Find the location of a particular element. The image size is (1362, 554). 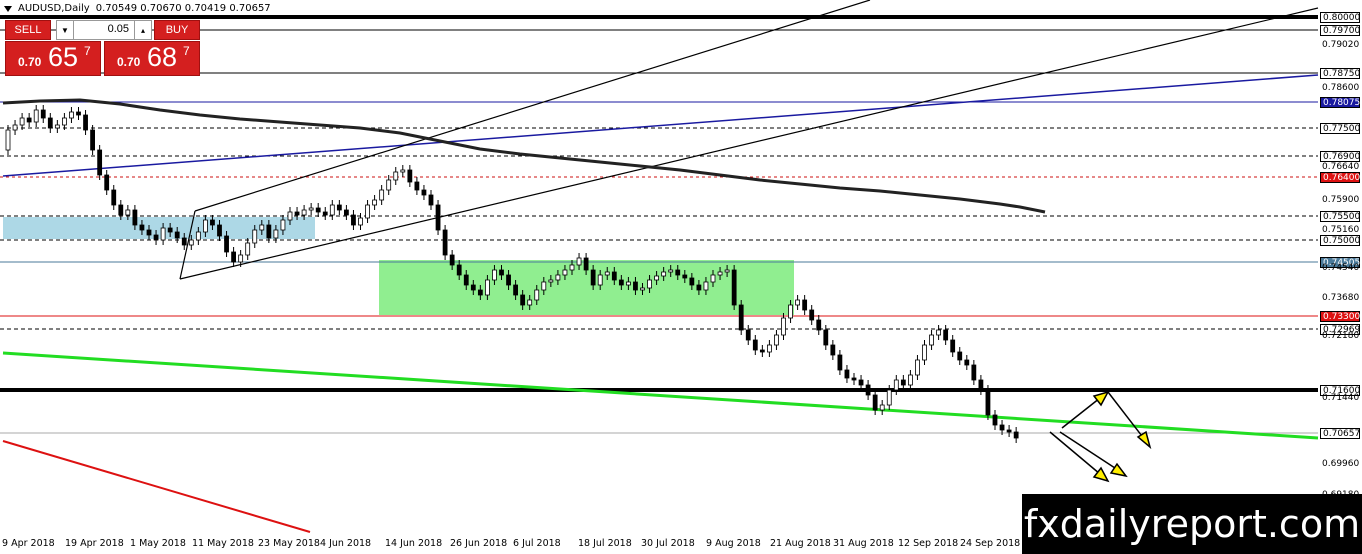

date-label: 31 Aug 2018 is located at coordinates (863, 543).